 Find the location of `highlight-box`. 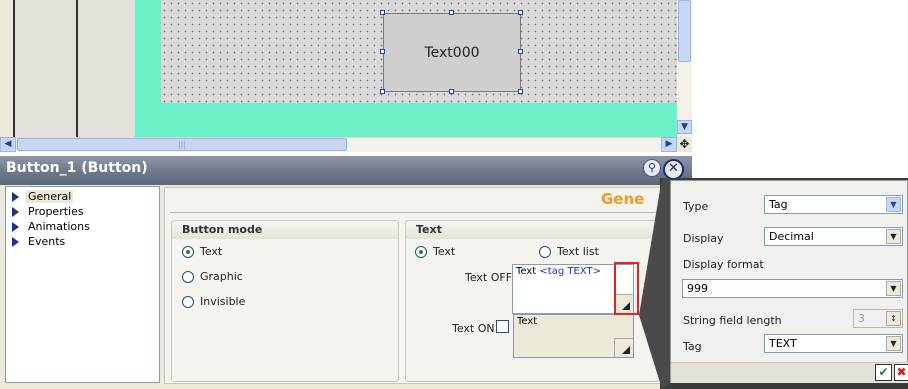

highlight-box is located at coordinates (626, 288).